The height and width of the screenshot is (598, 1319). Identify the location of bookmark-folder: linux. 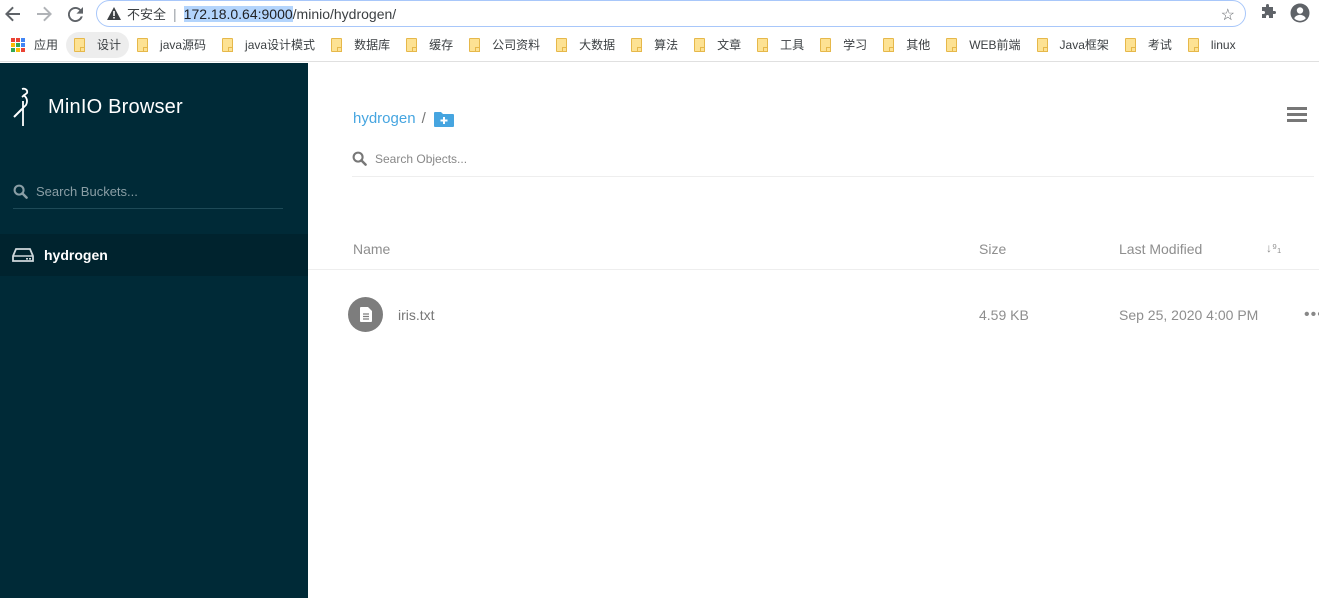
(1212, 45).